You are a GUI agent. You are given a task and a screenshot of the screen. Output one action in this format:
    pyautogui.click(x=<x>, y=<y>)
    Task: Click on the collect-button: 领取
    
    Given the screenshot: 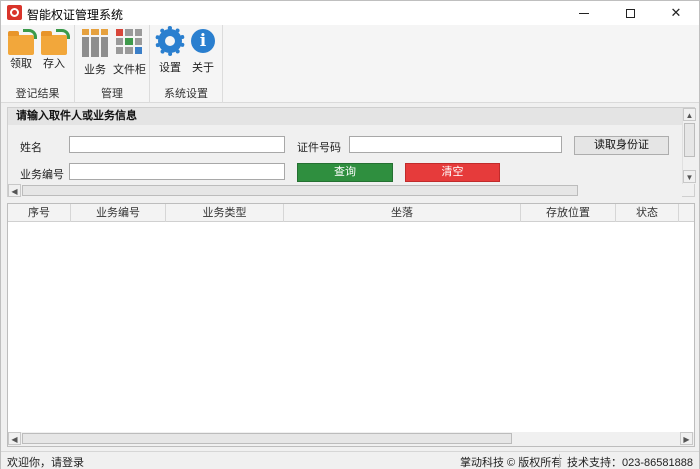 What is the action you would take?
    pyautogui.click(x=21, y=50)
    